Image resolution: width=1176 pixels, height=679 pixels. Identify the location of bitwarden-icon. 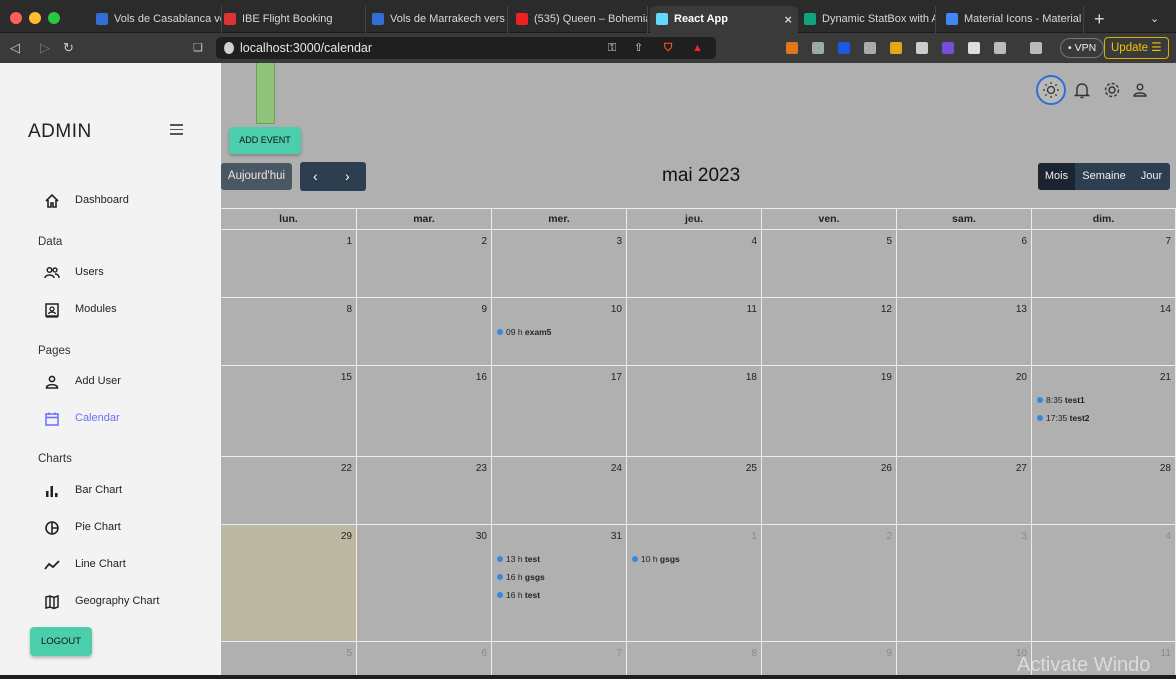
(844, 48).